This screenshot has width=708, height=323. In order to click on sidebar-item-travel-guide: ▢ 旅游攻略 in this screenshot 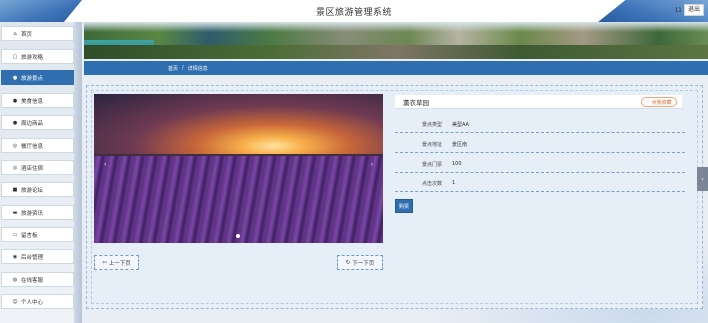, I will do `click(37, 56)`.